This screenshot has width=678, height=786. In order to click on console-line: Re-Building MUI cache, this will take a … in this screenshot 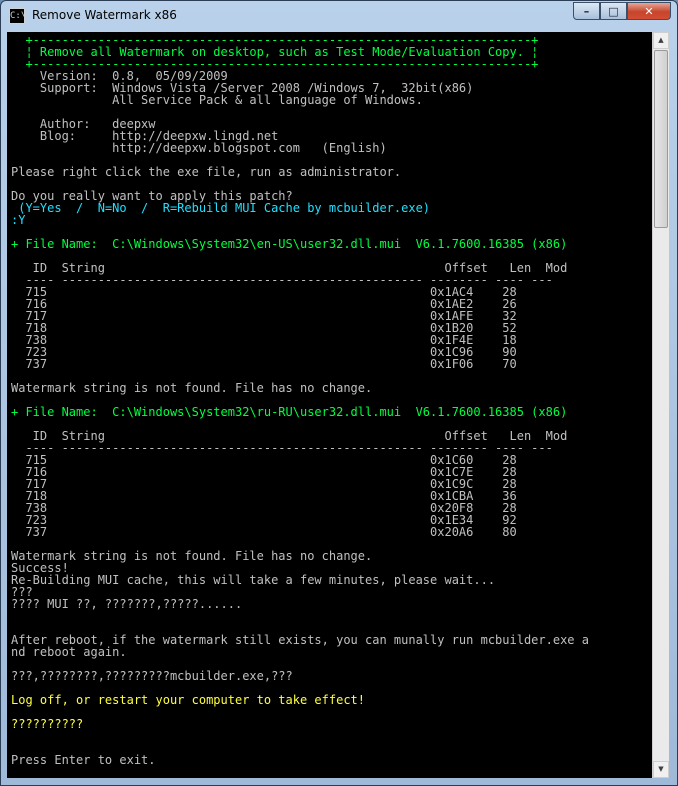, I will do `click(253, 580)`.